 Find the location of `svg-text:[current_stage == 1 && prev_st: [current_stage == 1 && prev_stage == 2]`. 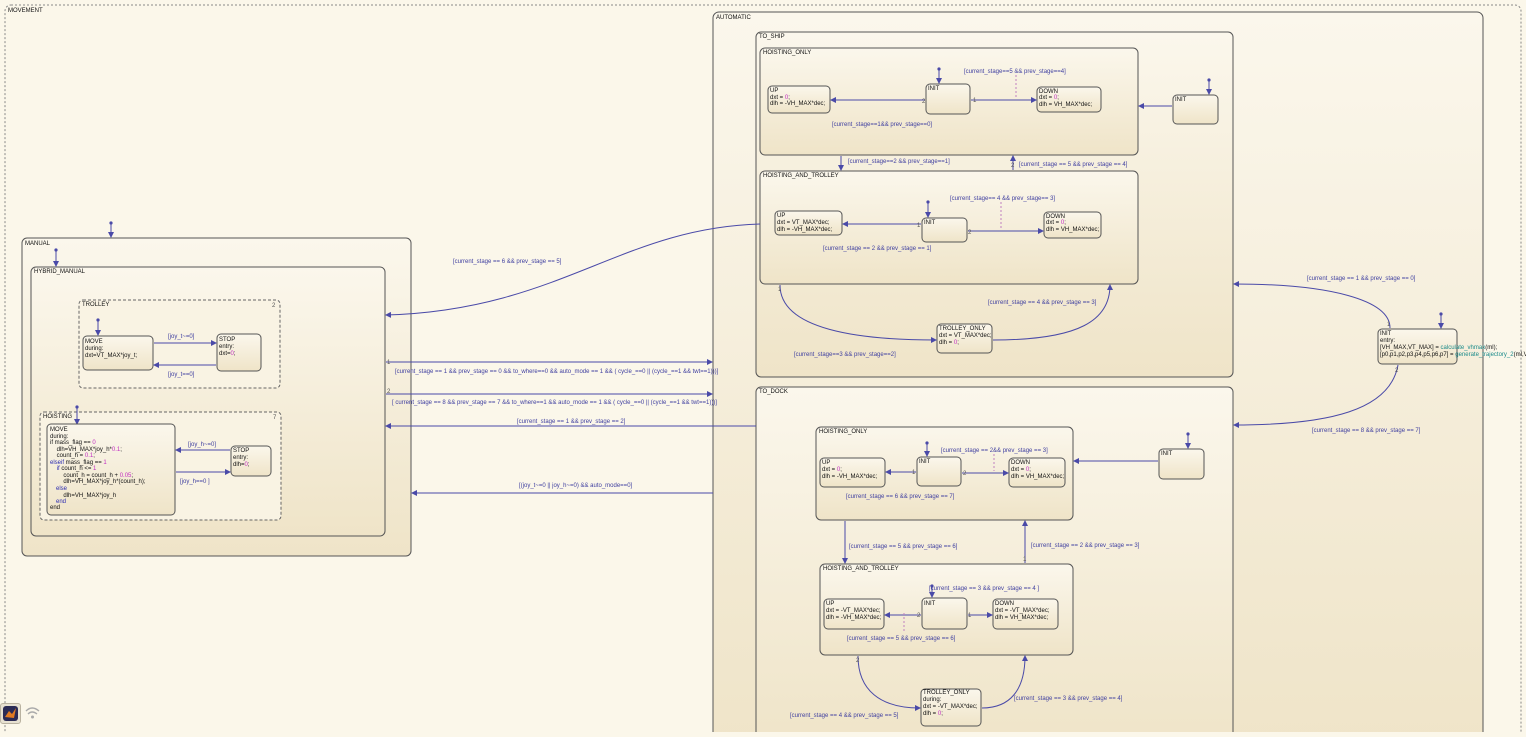

svg-text:[current_stage == 1 && prev_st: [current_stage == 1 && prev_stage == 2] is located at coordinates (571, 422).